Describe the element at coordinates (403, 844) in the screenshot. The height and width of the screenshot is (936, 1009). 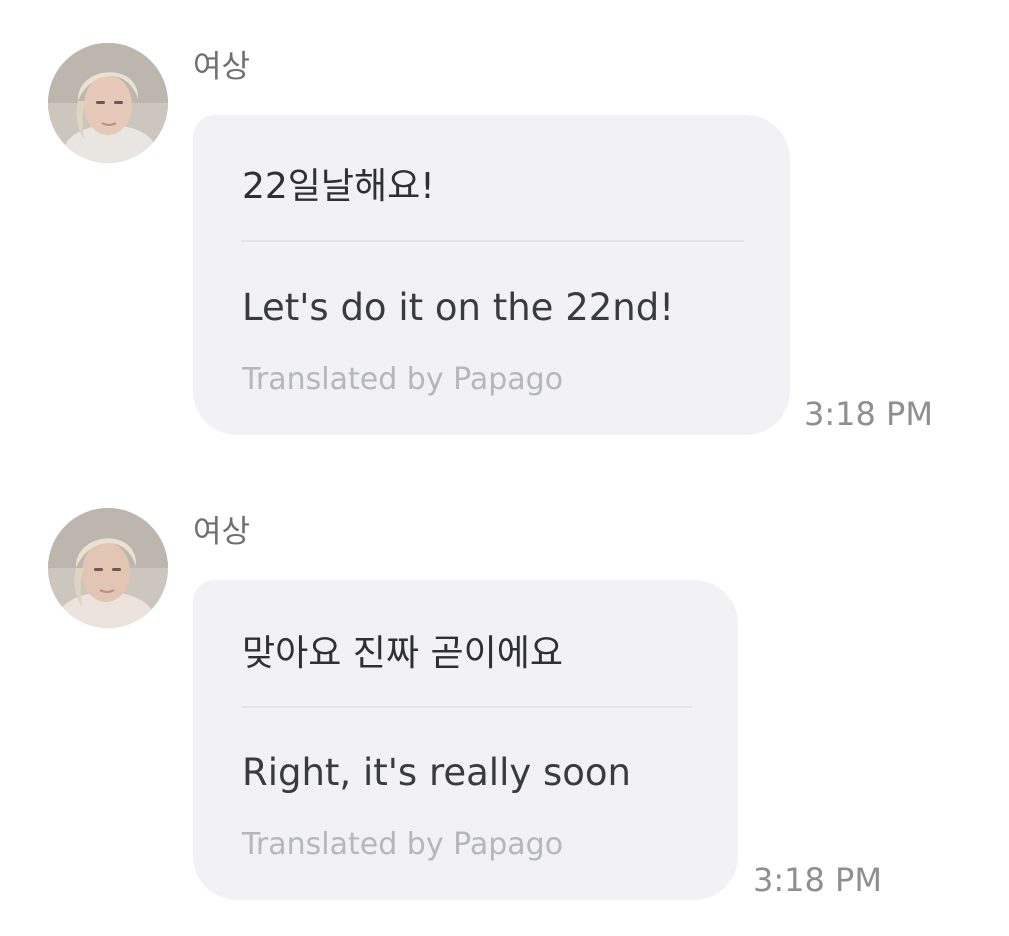
I see `translation-credit: Translated by Papago` at that location.